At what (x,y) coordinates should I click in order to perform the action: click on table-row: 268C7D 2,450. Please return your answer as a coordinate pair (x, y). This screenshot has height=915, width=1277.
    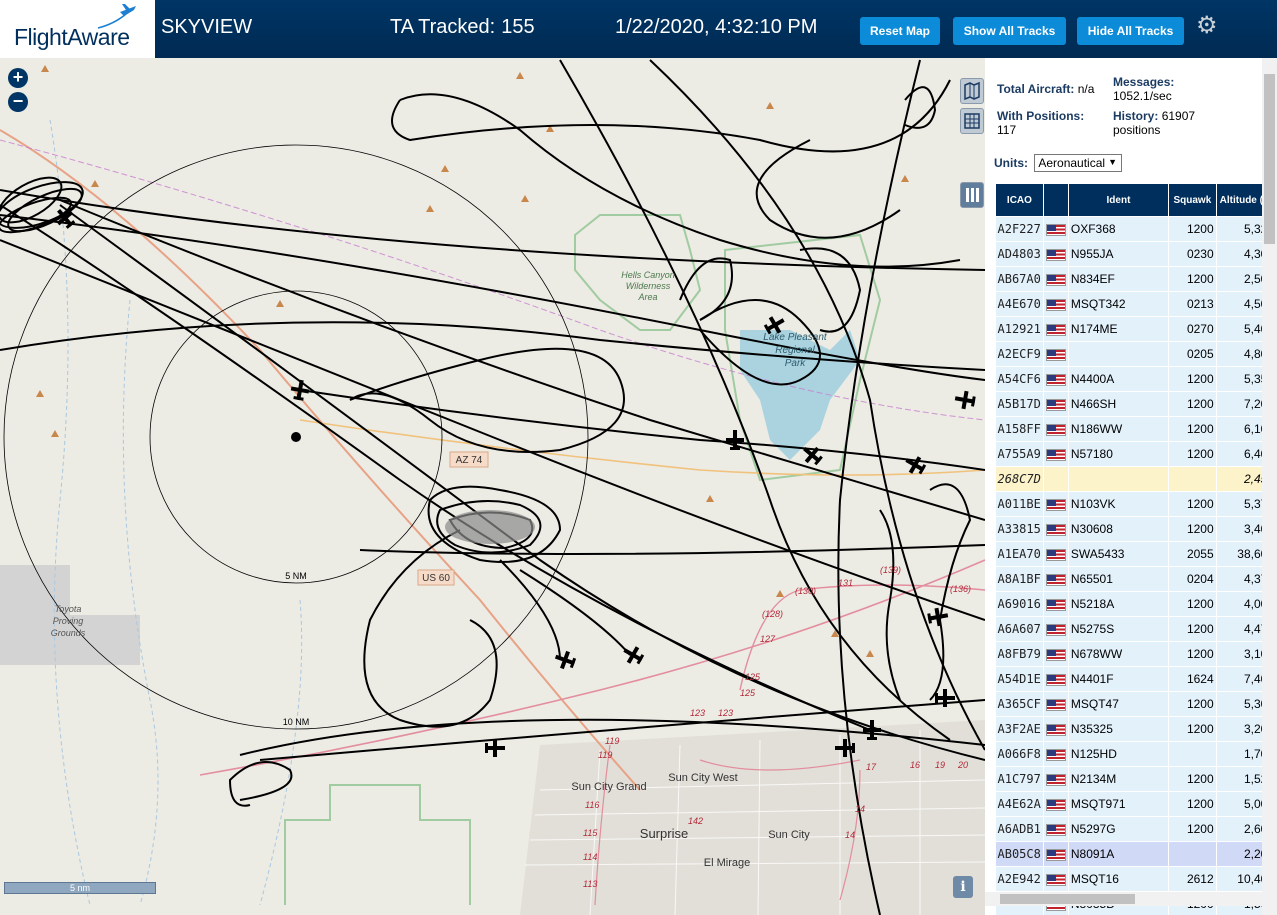
    Looking at the image, I should click on (1136, 479).